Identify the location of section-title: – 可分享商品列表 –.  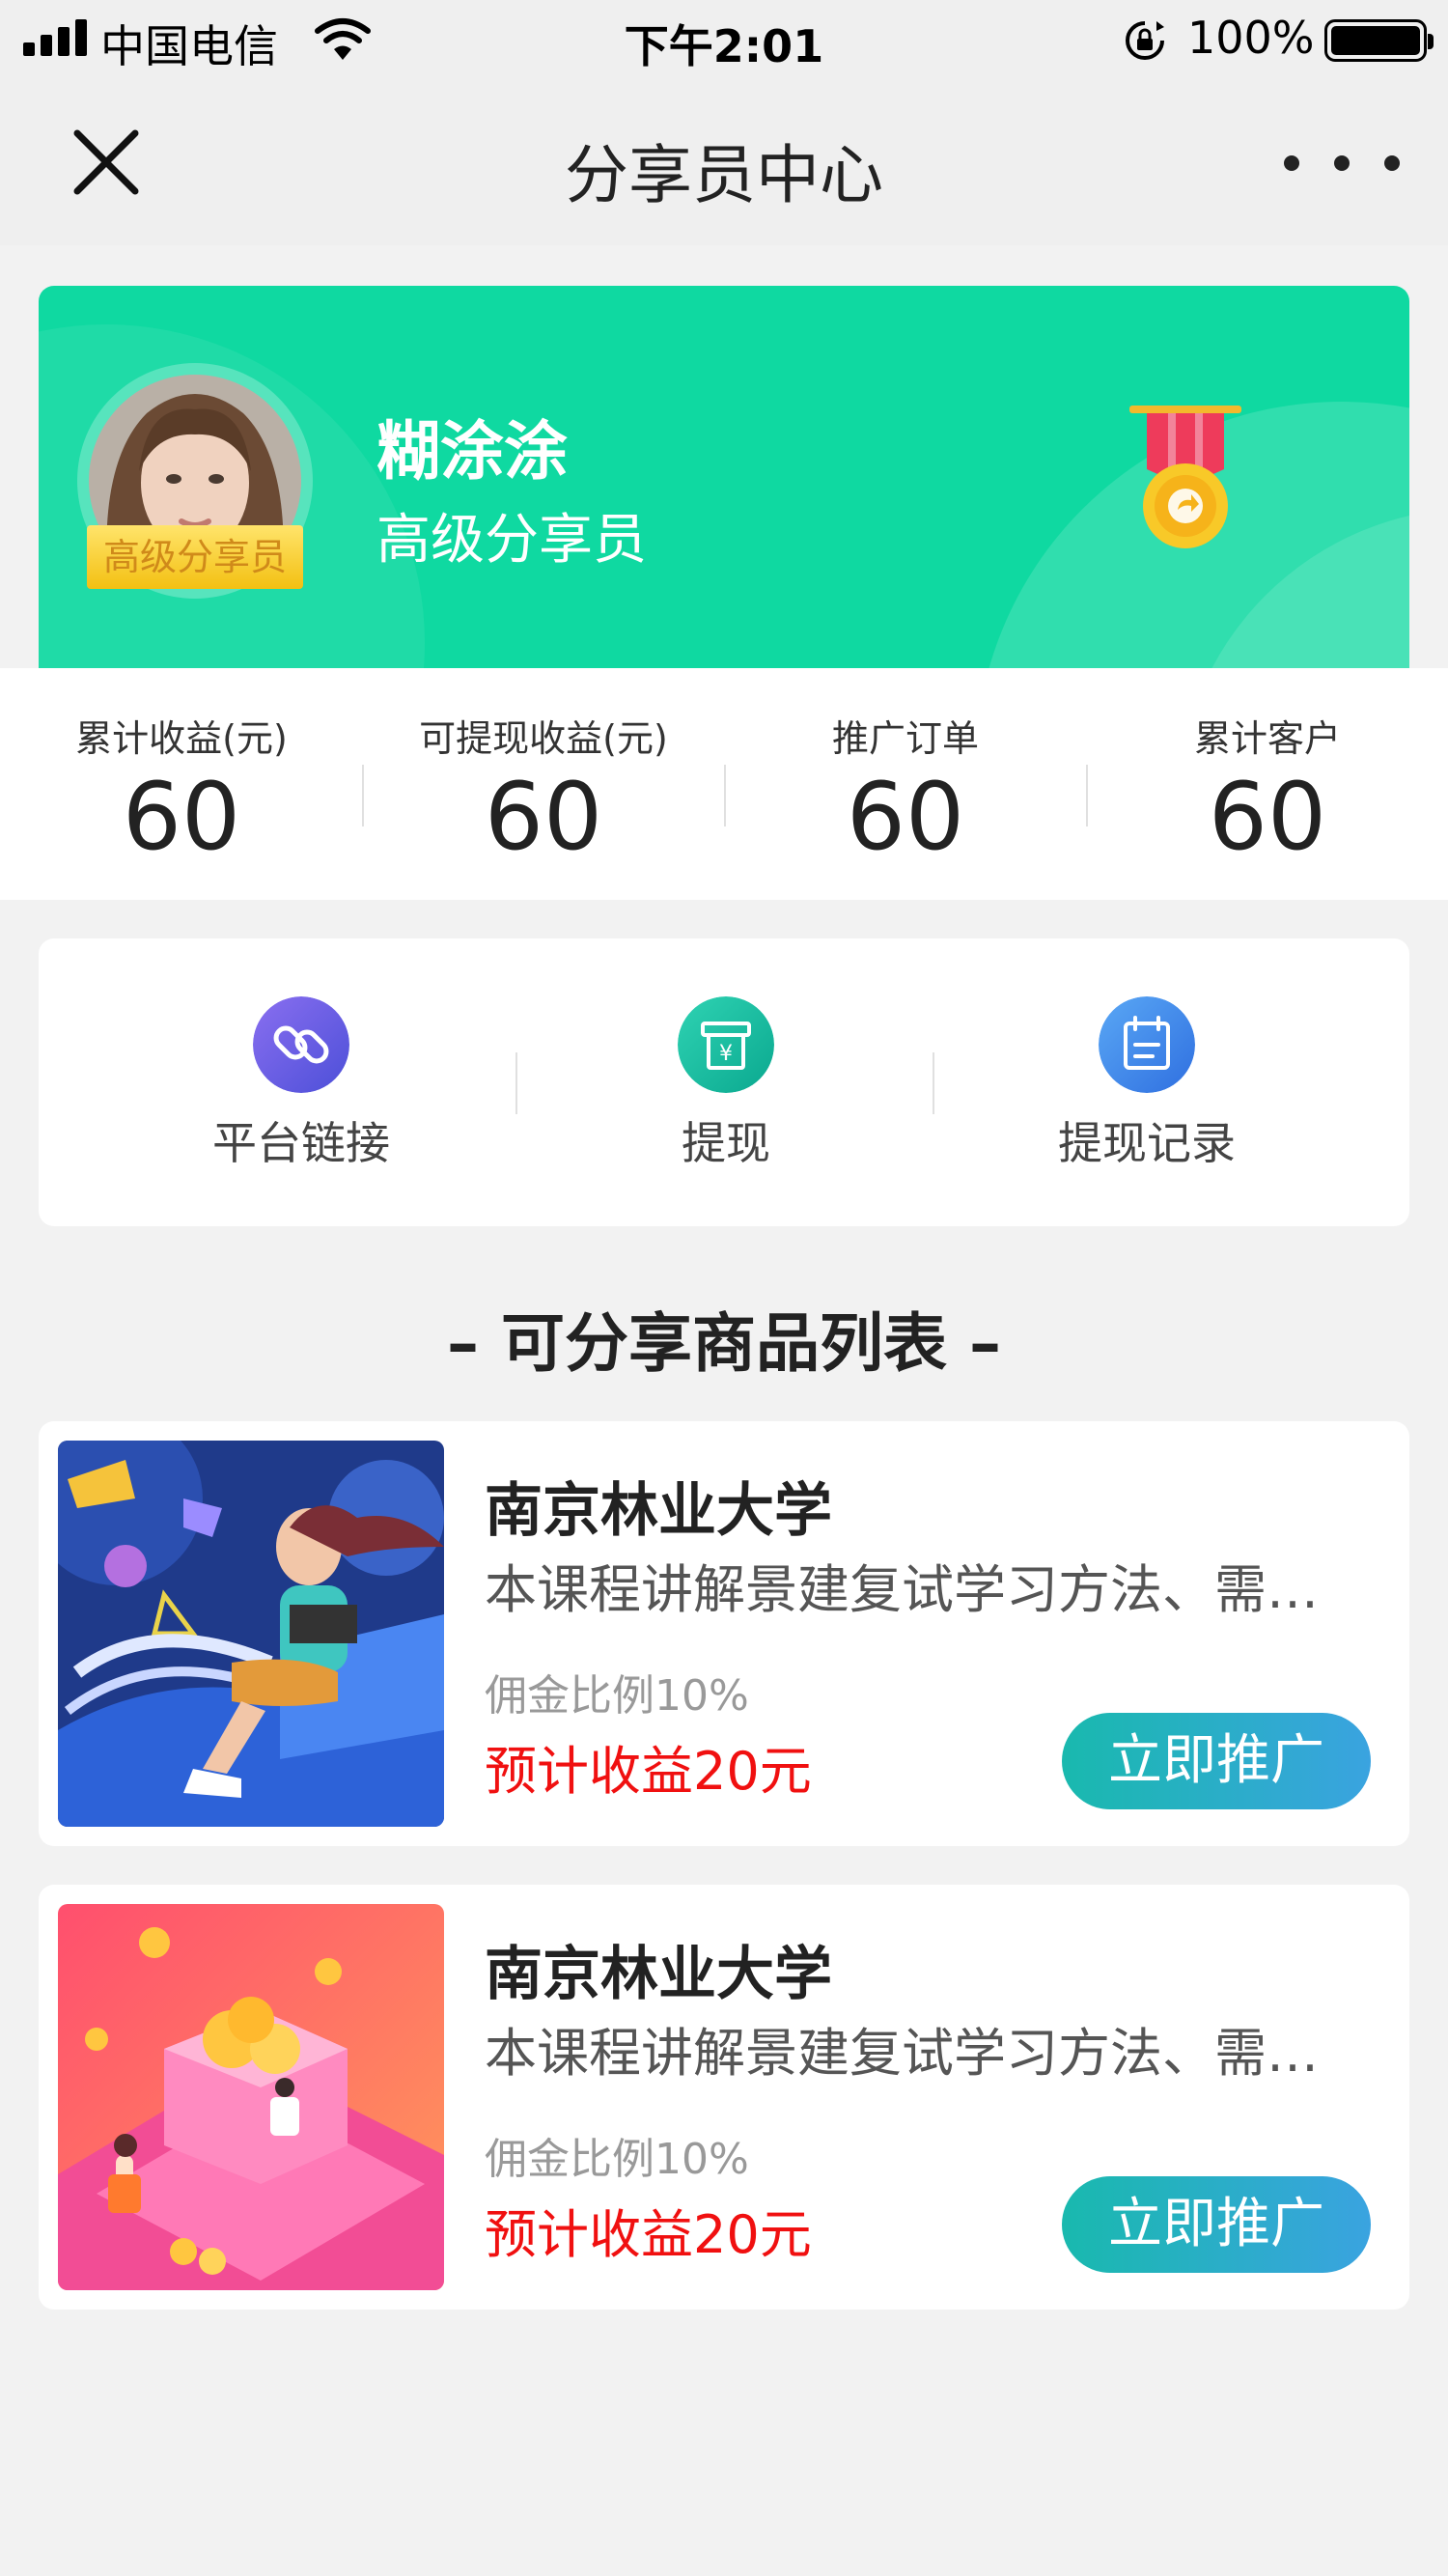
(724, 1343).